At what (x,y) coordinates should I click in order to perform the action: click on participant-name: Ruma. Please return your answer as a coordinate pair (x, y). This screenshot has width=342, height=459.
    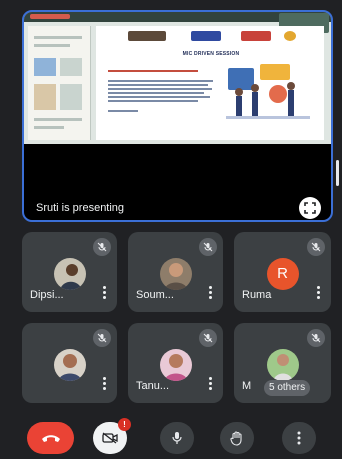
    Looking at the image, I should click on (257, 295).